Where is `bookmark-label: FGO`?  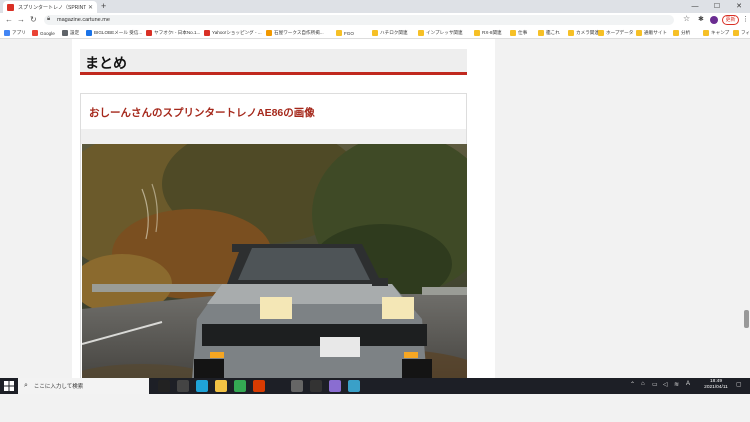
bookmark-label: FGO is located at coordinates (349, 33).